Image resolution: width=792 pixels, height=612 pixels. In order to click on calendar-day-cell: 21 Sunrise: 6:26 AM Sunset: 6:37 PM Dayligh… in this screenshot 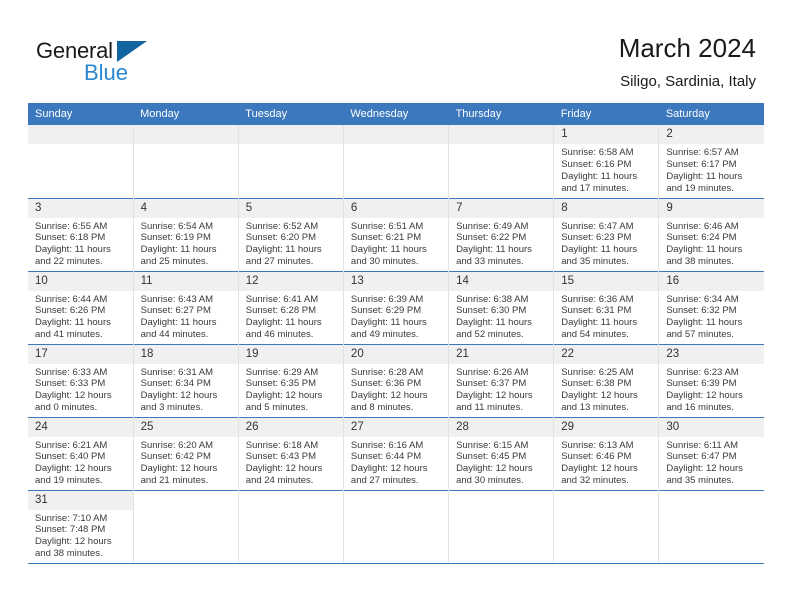, I will do `click(501, 380)`.